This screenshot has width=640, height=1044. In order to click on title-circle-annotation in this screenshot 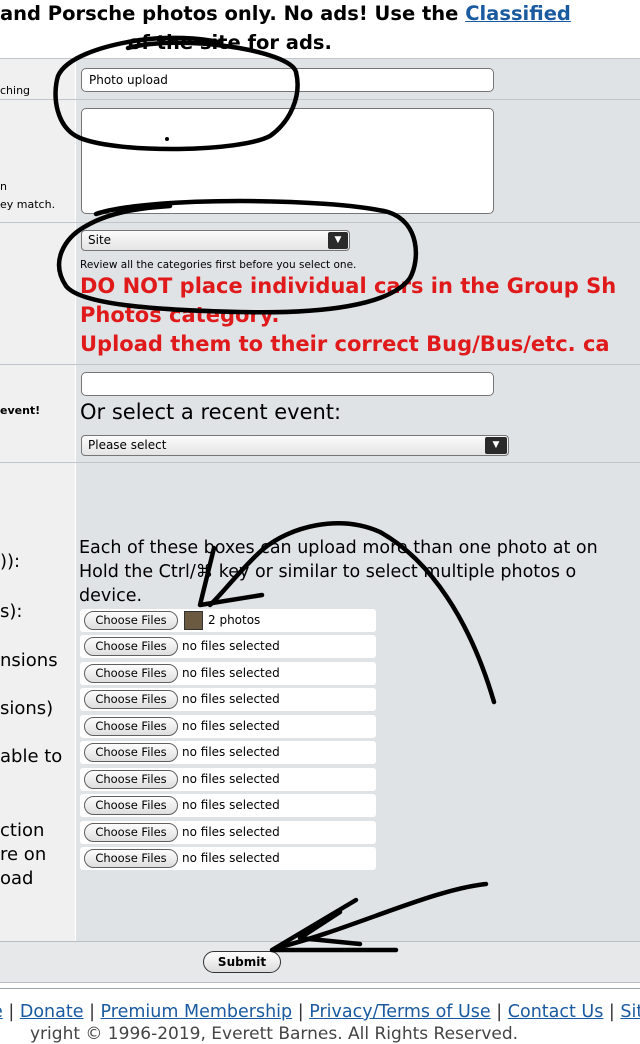, I will do `click(176, 93)`.